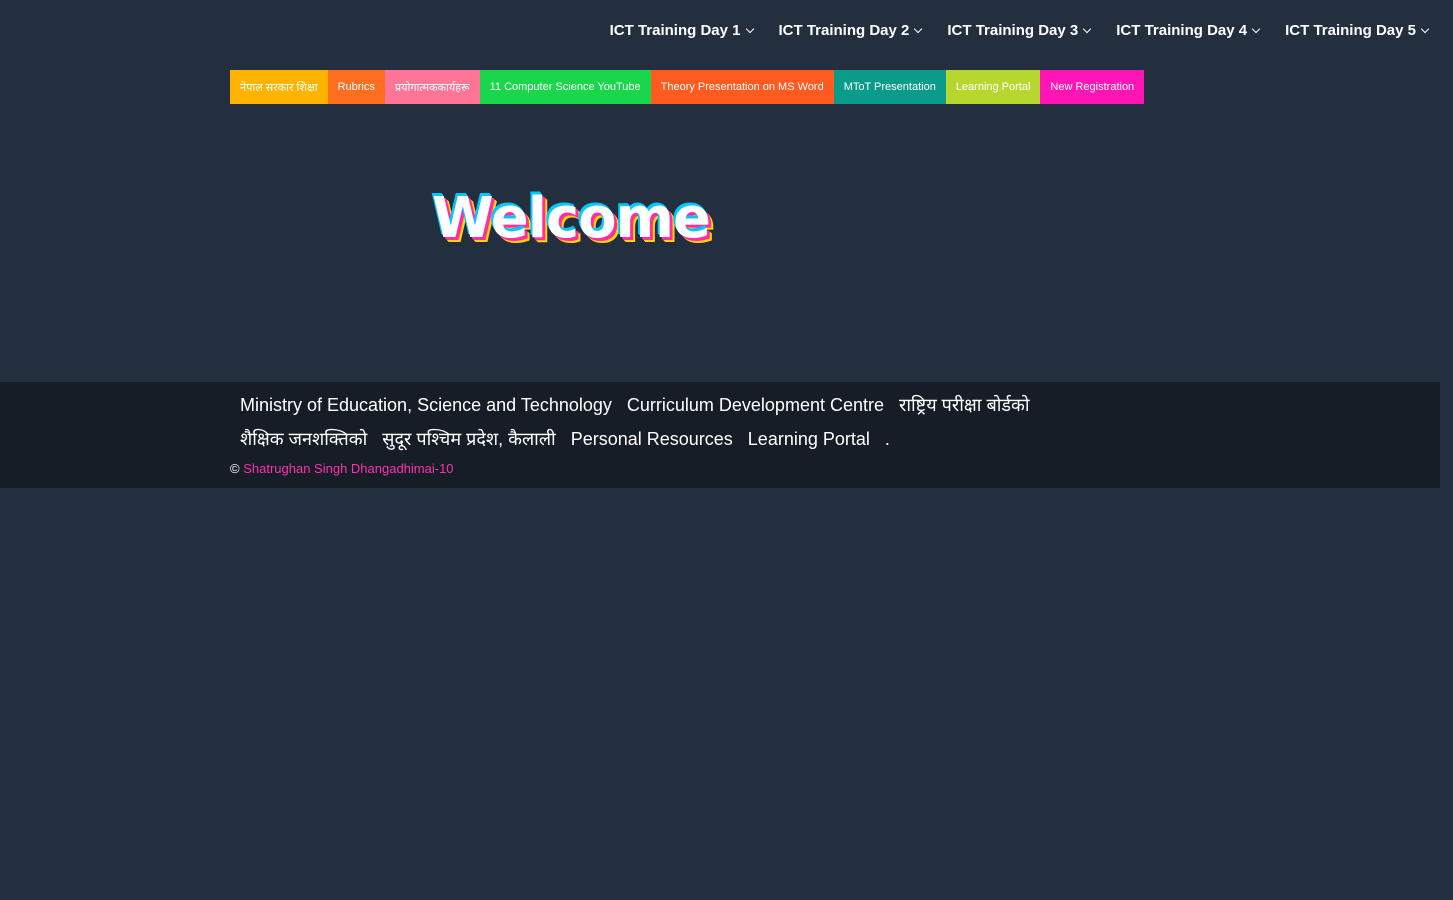  I want to click on footer-link-curriculum-development-centre: Curriculum Development Centre, so click(755, 405).